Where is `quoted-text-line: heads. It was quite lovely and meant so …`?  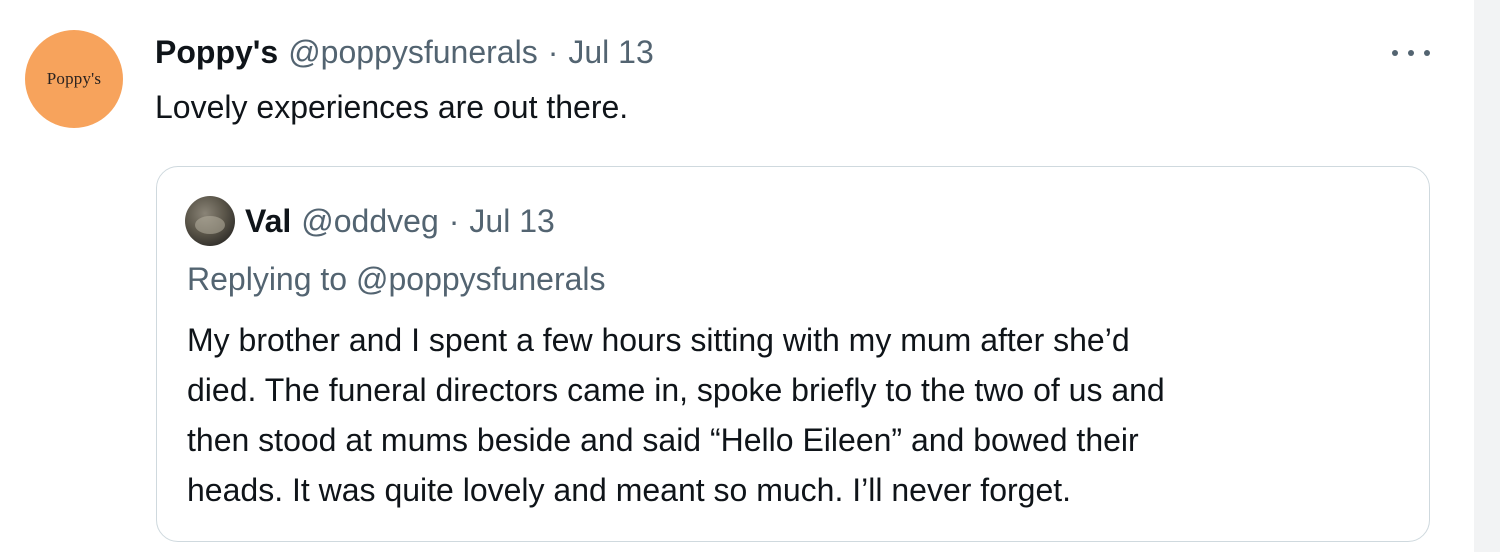
quoted-text-line: heads. It was quite lovely and meant so … is located at coordinates (629, 490).